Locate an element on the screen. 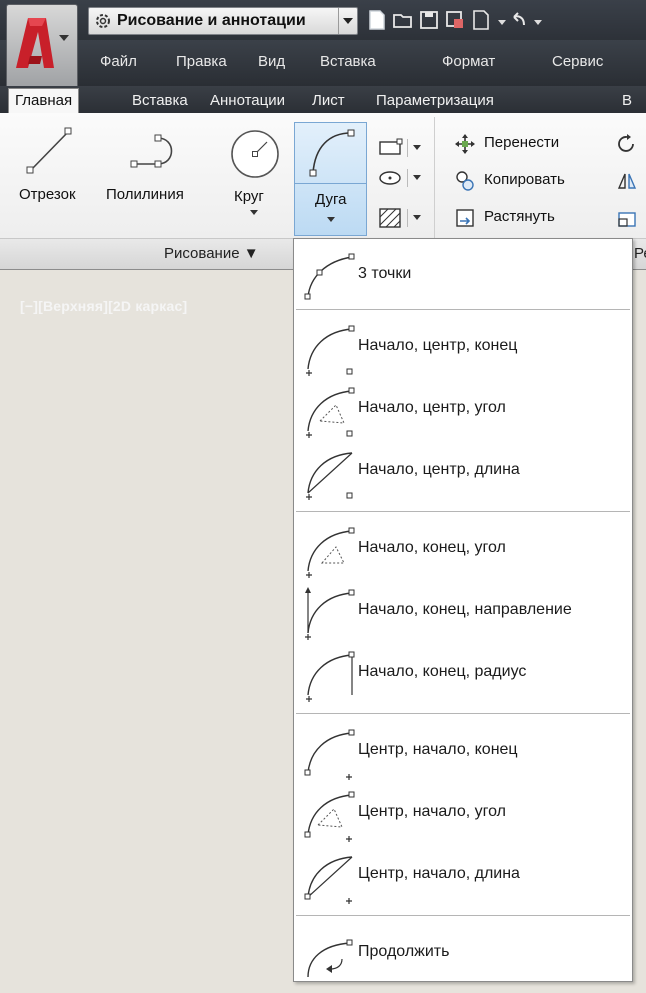  arc-start-center-end-icon is located at coordinates (330, 350).